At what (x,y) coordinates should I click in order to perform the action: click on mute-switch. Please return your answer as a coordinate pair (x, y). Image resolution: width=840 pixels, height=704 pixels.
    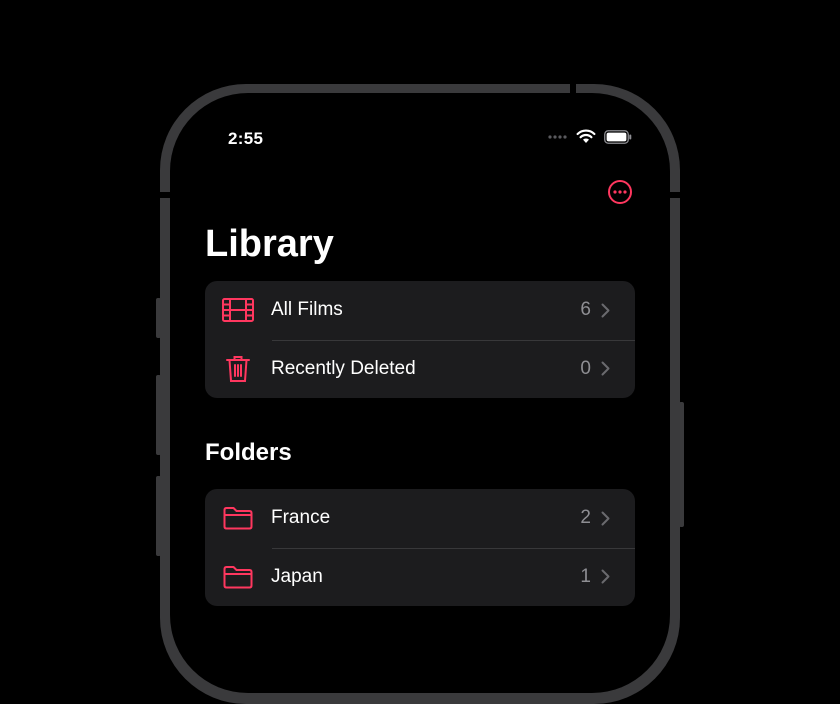
    Looking at the image, I should click on (158, 318).